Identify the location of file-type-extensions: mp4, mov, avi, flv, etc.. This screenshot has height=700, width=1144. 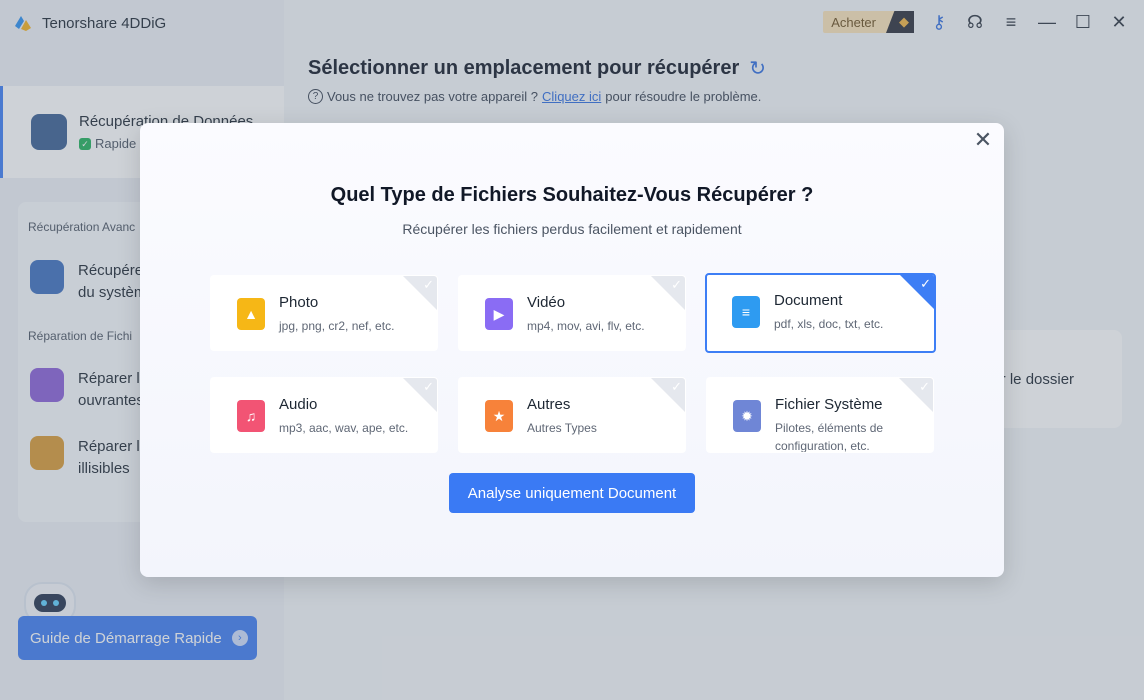
(586, 326).